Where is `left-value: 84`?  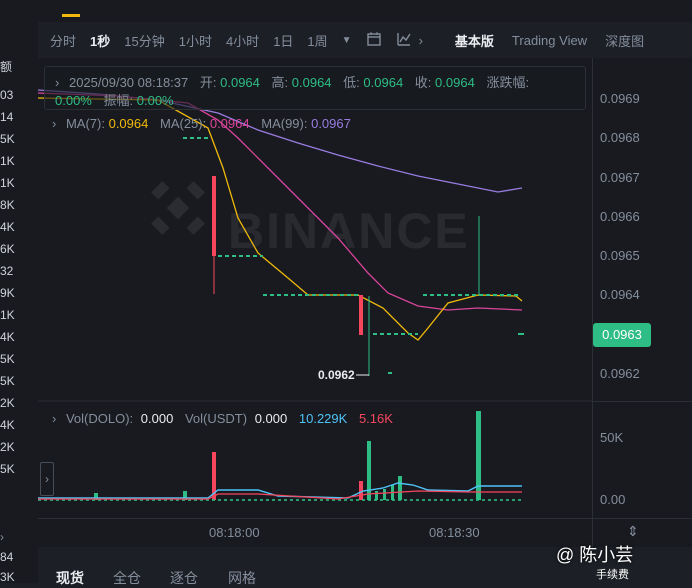
left-value: 84 is located at coordinates (7, 557).